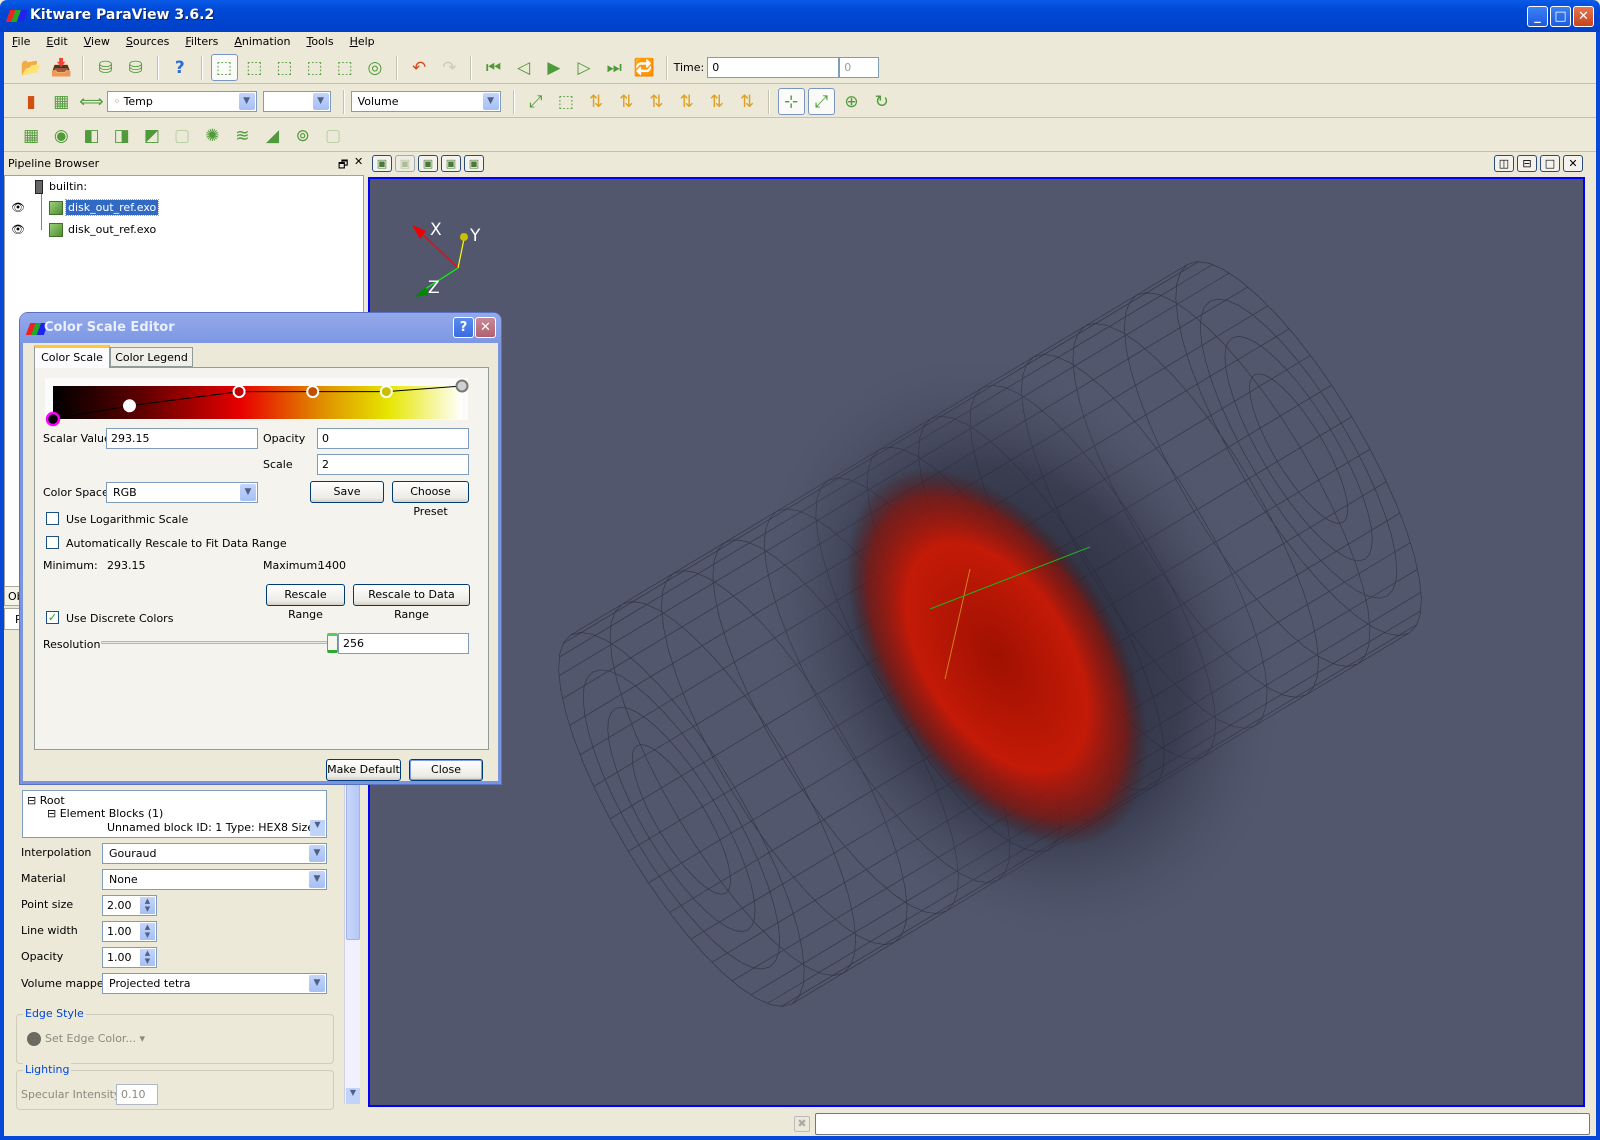  What do you see at coordinates (305, 602) in the screenshot?
I see `rescale-range-button: Rescale Range` at bounding box center [305, 602].